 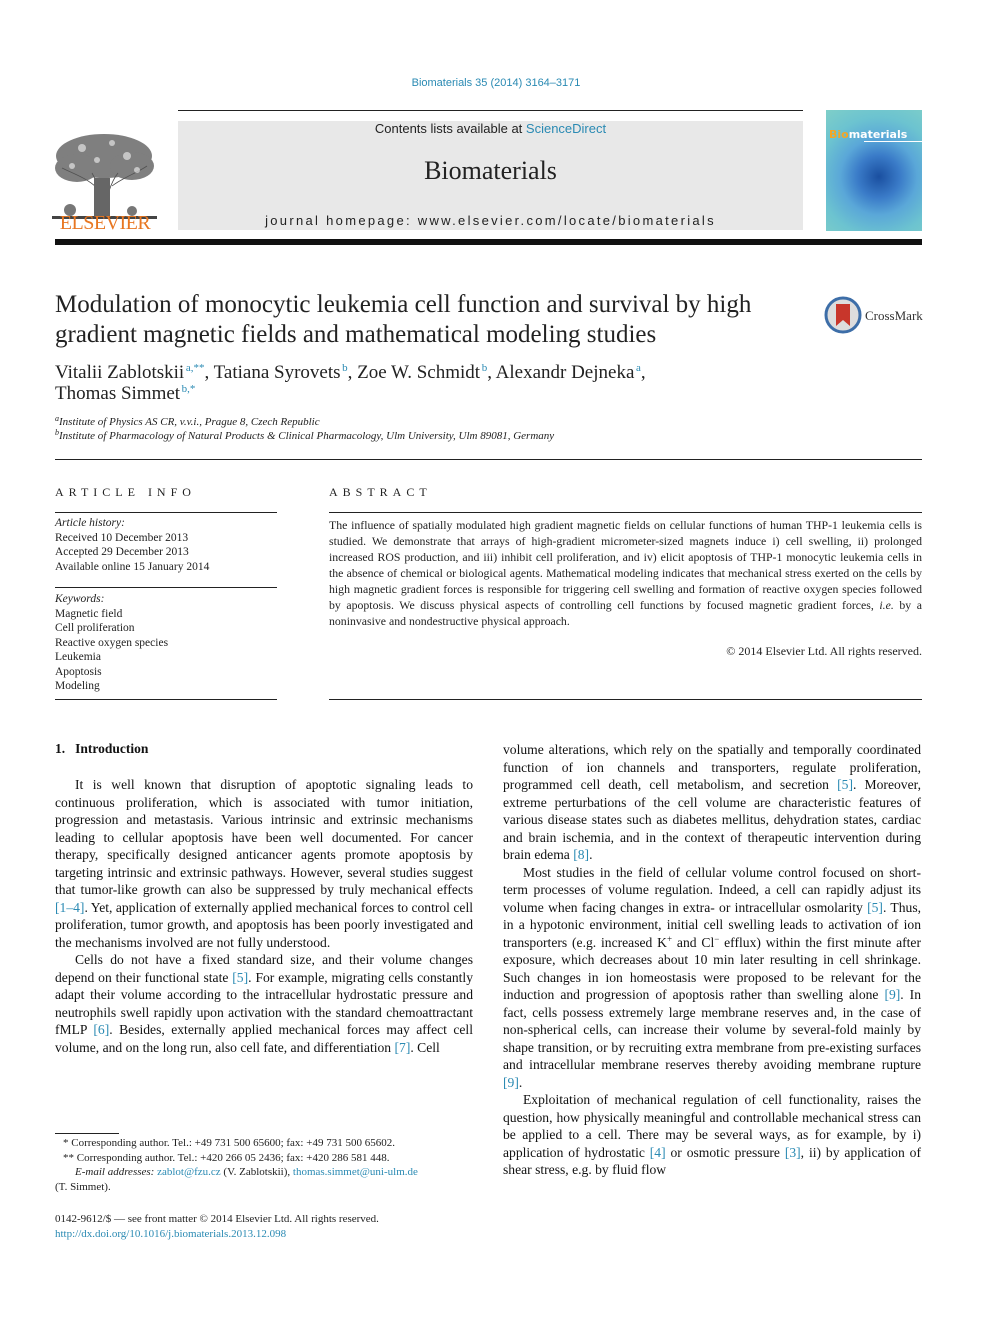 What do you see at coordinates (125, 492) in the screenshot?
I see `article-info-heading: ARTICLE INFO` at bounding box center [125, 492].